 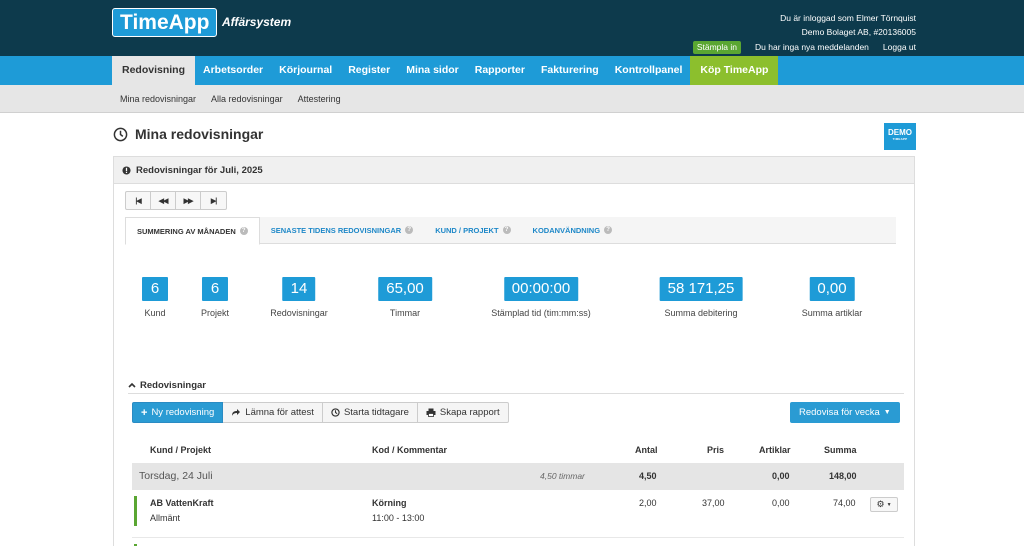 What do you see at coordinates (467, 230) in the screenshot?
I see `tab-label: KUND / PROJEKT` at bounding box center [467, 230].